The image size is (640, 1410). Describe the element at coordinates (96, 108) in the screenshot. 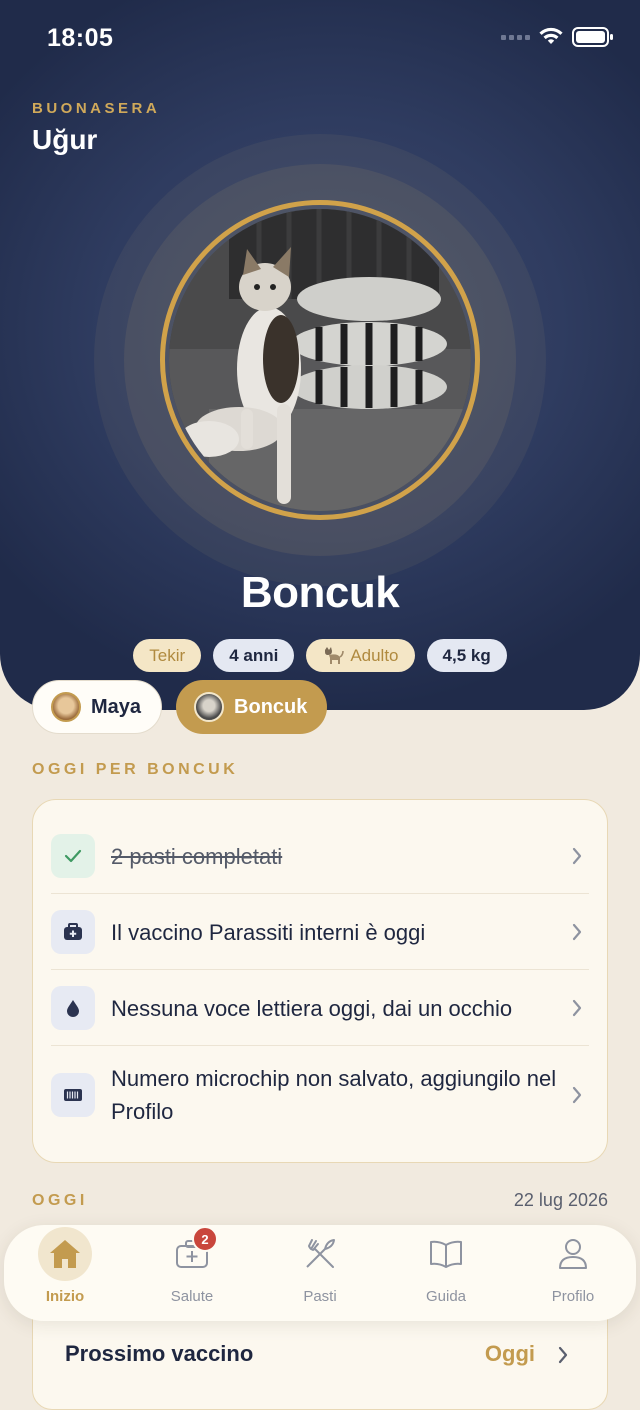

I see `greeting: BUONASERA` at that location.